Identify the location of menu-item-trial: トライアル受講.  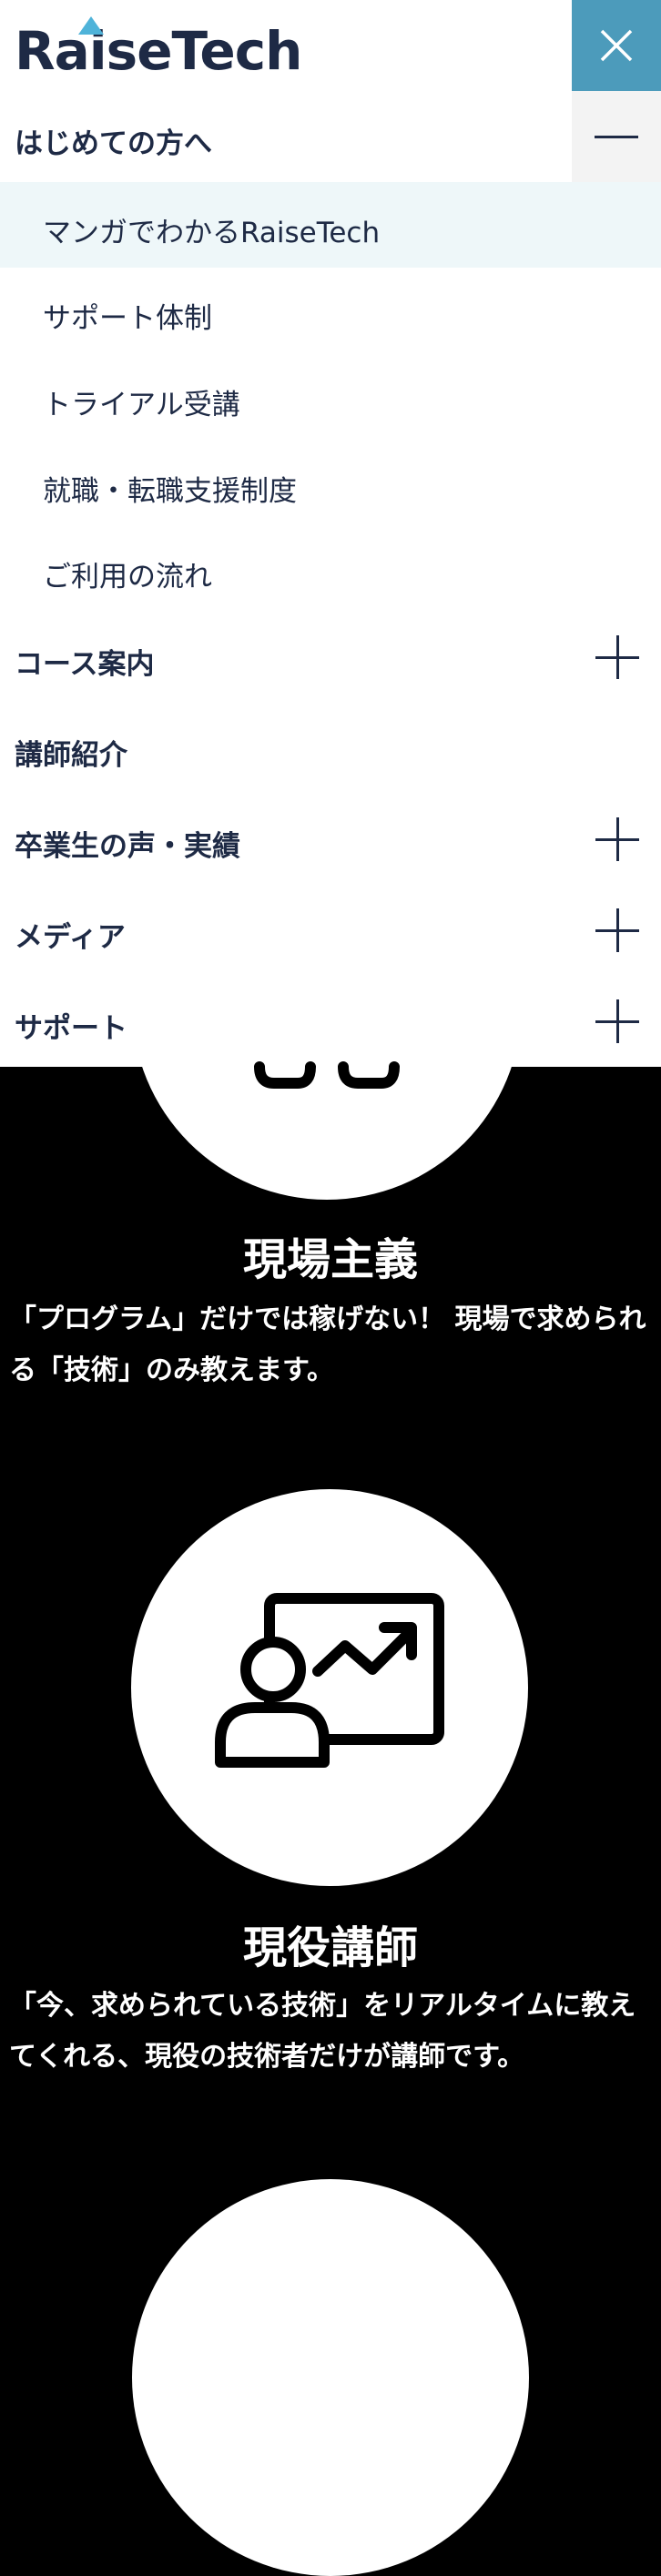
(330, 397).